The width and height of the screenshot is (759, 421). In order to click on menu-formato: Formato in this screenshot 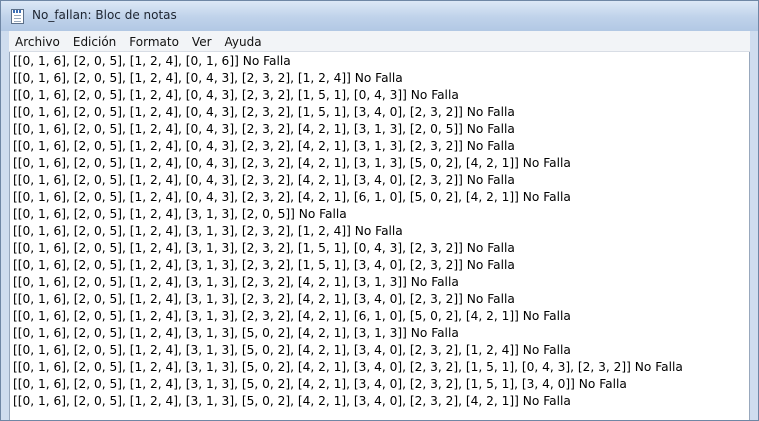, I will do `click(154, 43)`.